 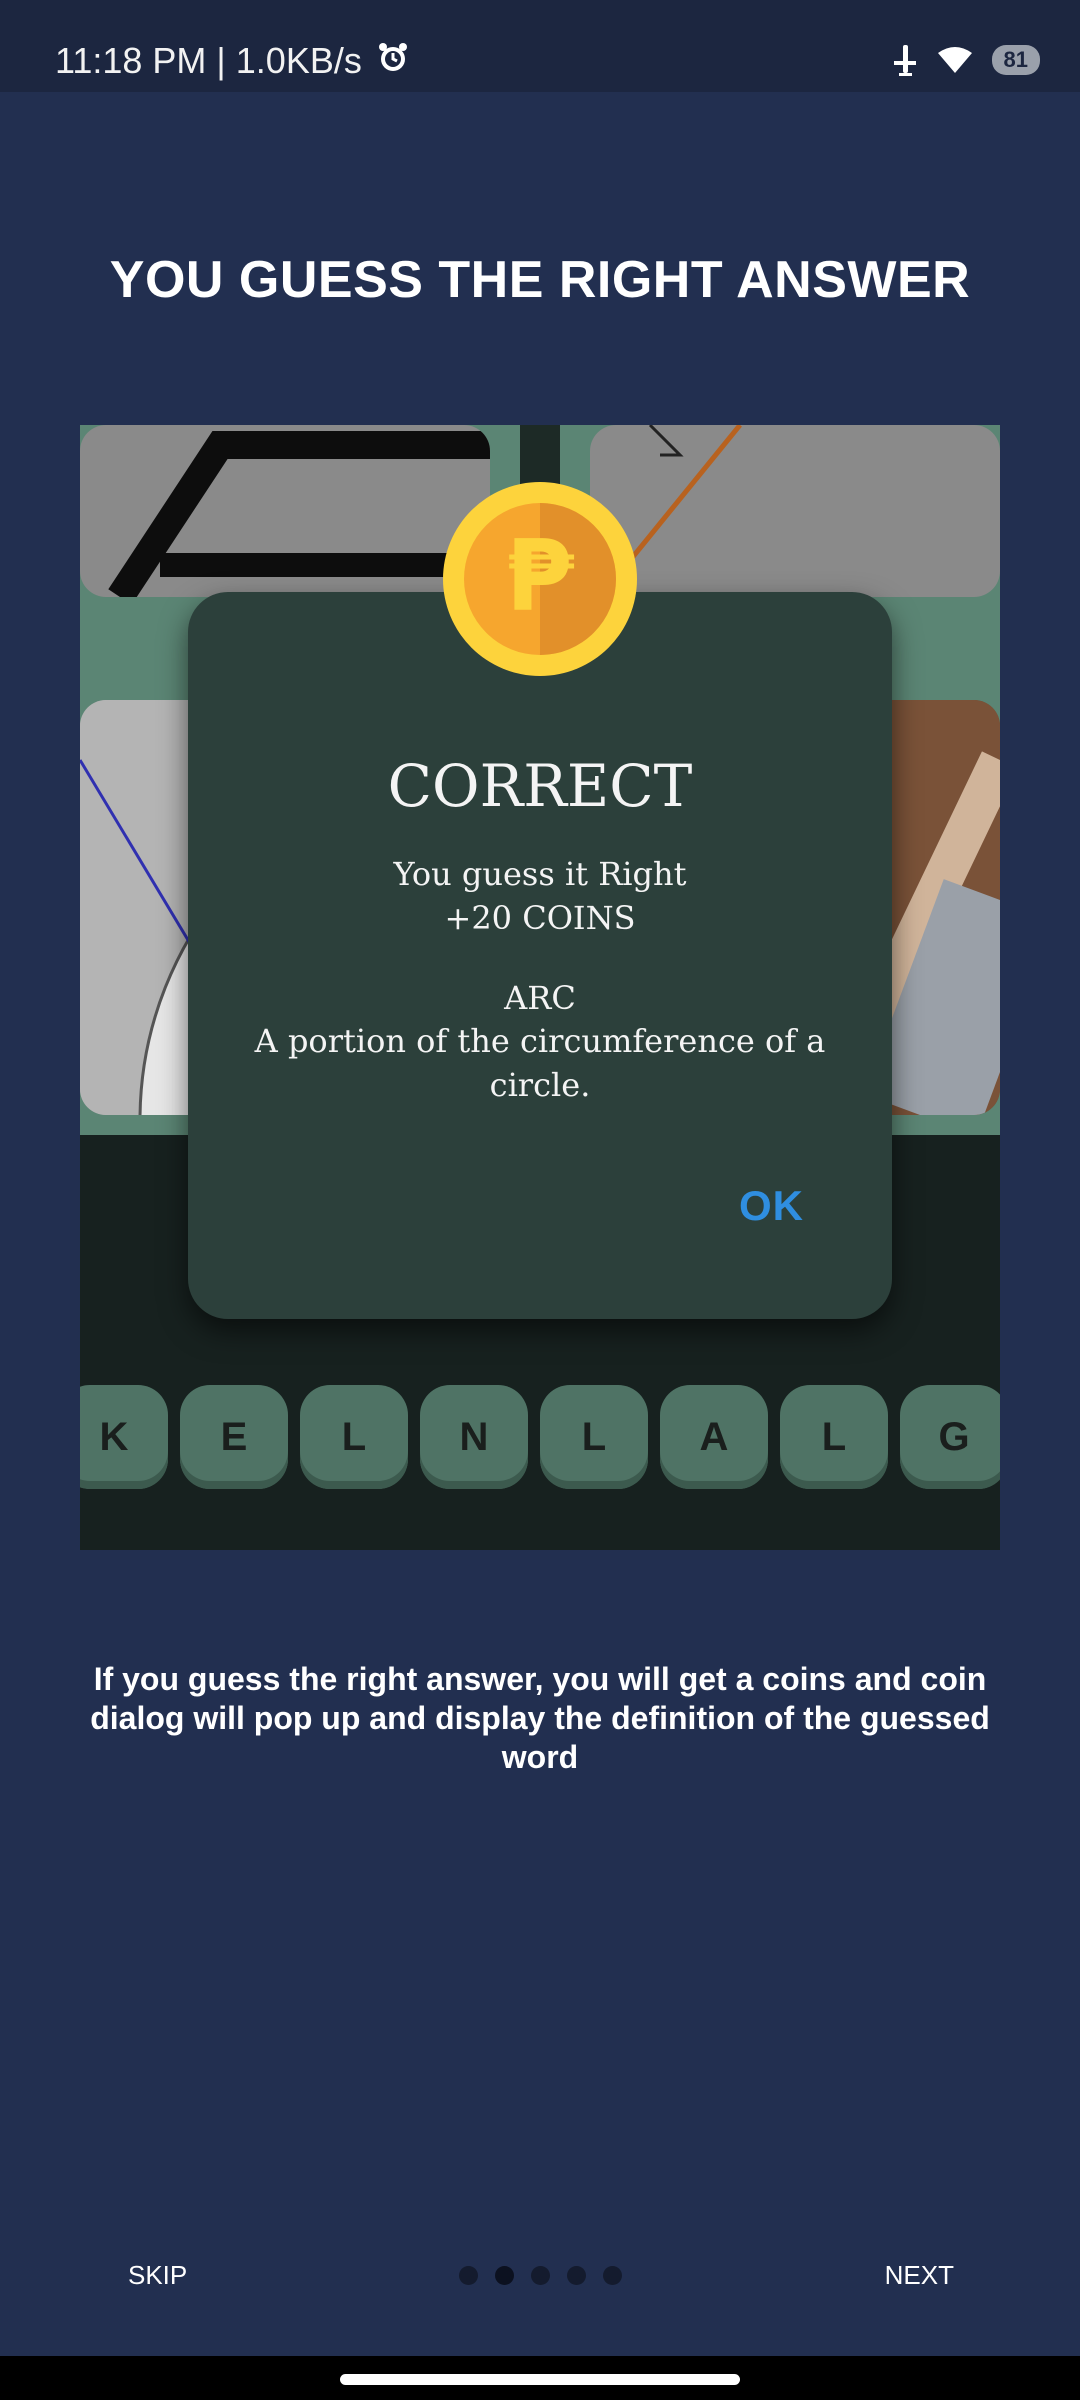 What do you see at coordinates (234, 1437) in the screenshot?
I see `letter-key: E` at bounding box center [234, 1437].